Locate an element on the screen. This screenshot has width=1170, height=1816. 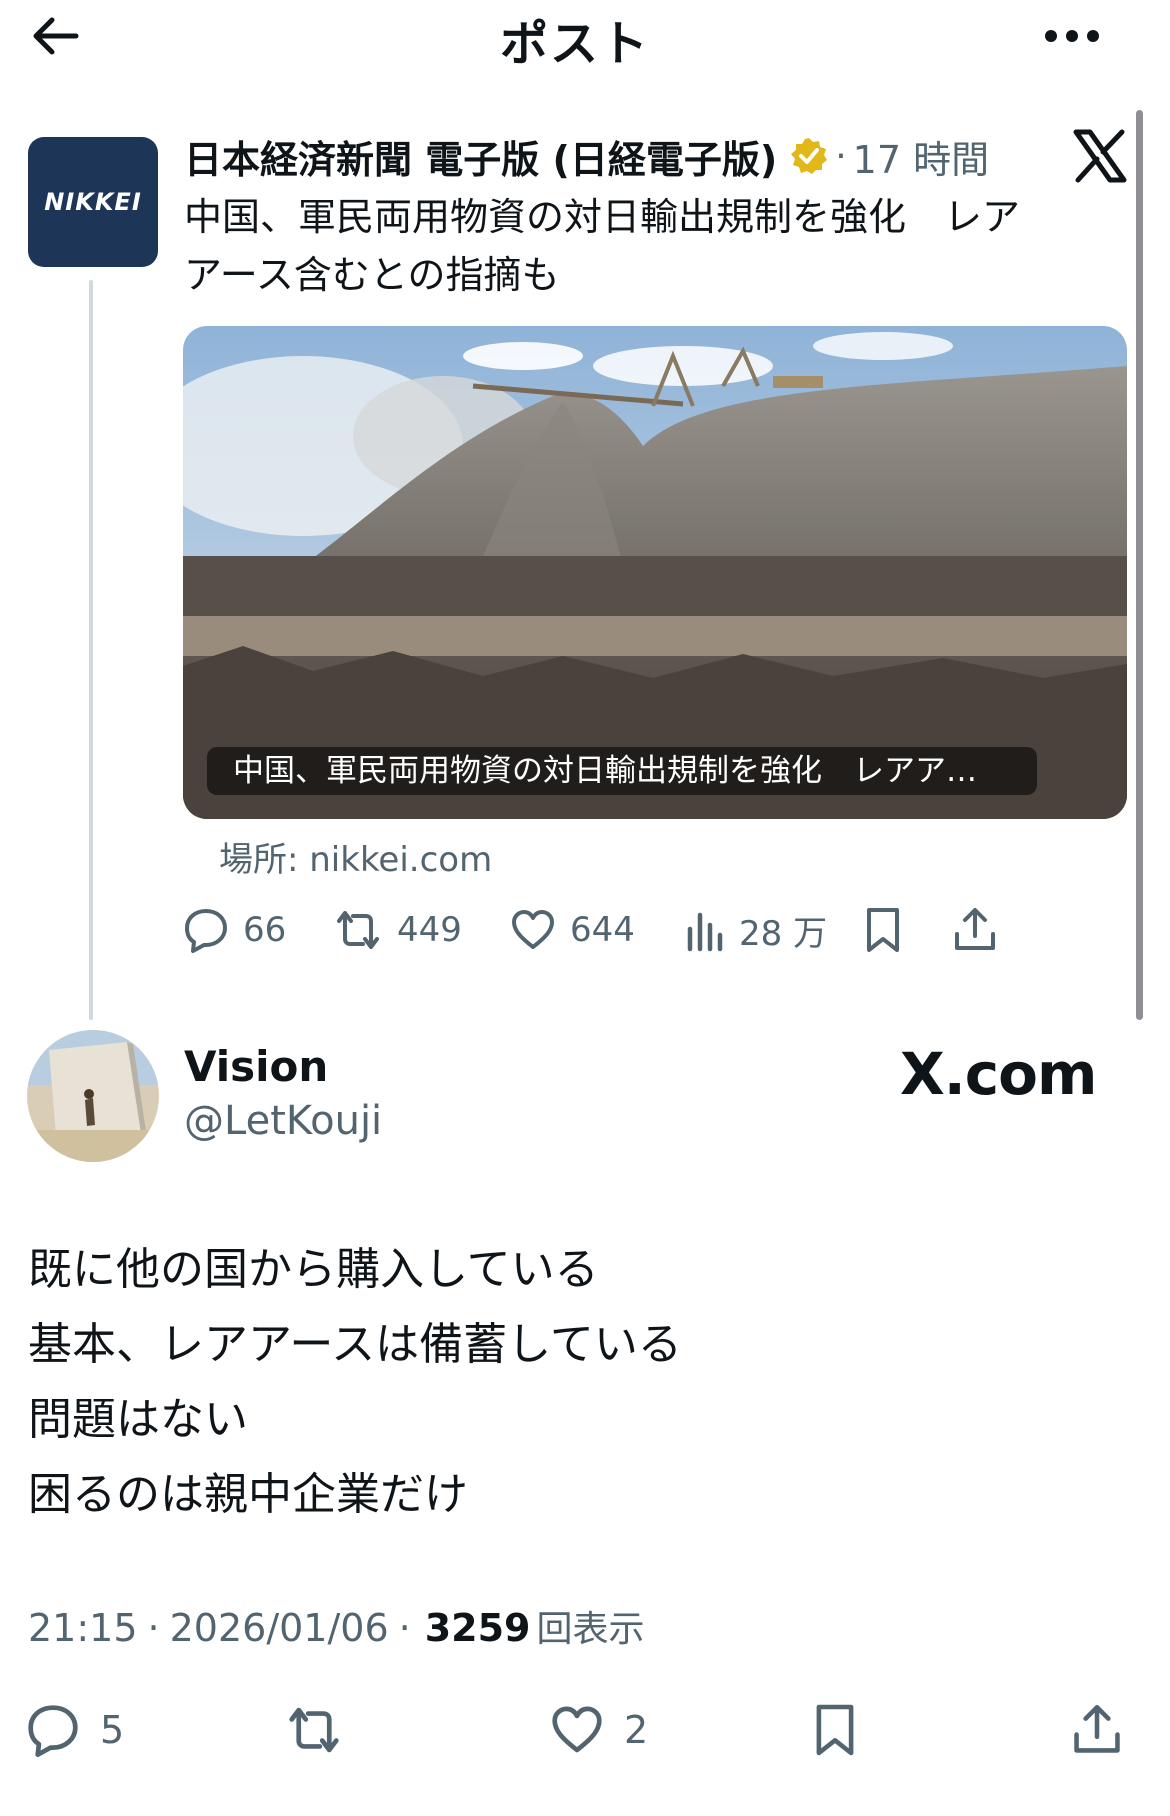
views-count: 28 万 is located at coordinates (783, 933).